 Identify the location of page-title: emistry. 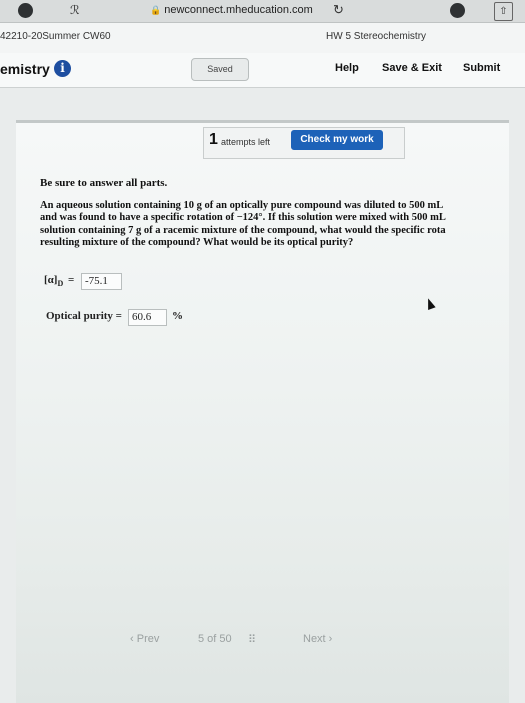
(25, 69).